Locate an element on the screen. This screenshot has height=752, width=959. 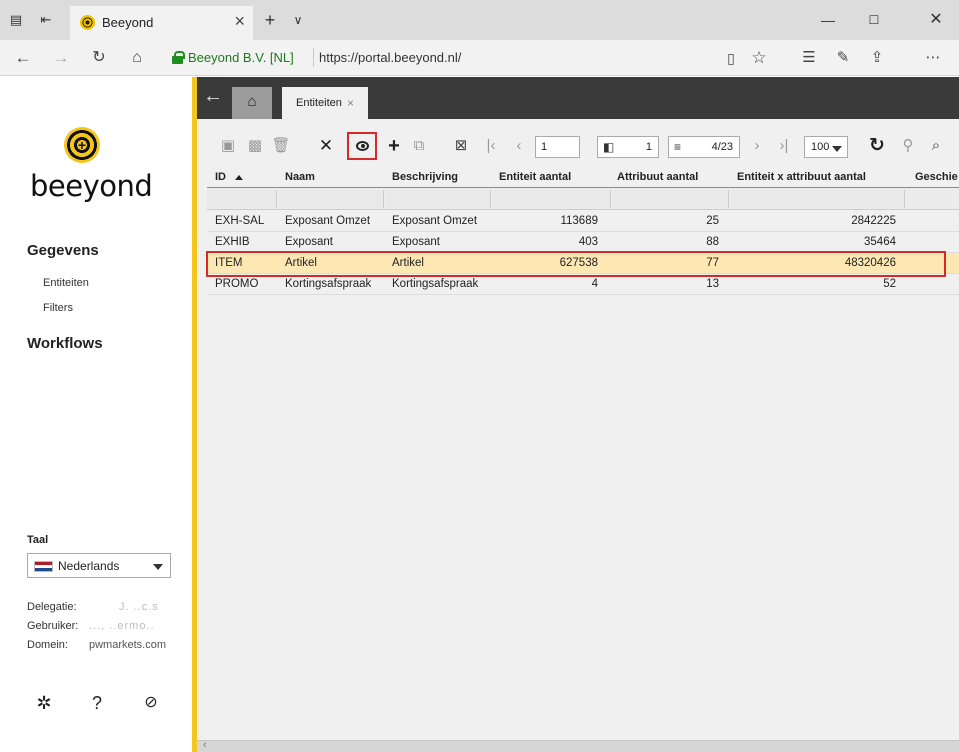
beeyond-favicon-icon is located at coordinates (87, 22).